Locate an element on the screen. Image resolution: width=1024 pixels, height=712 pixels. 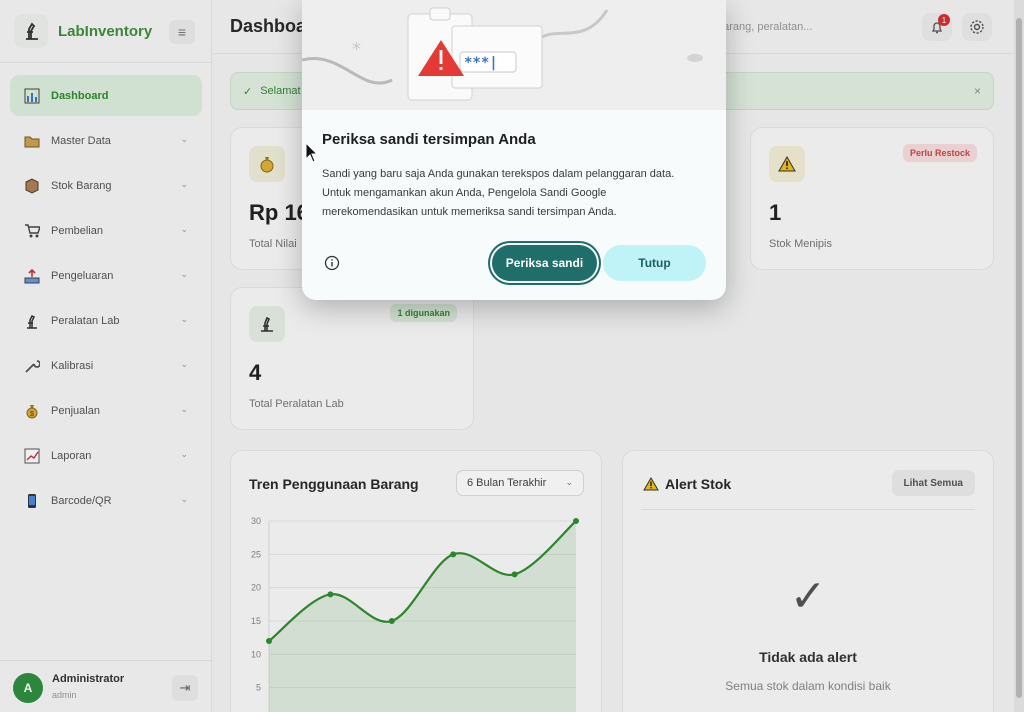
password-mask-text: ***| is located at coordinates (481, 63).